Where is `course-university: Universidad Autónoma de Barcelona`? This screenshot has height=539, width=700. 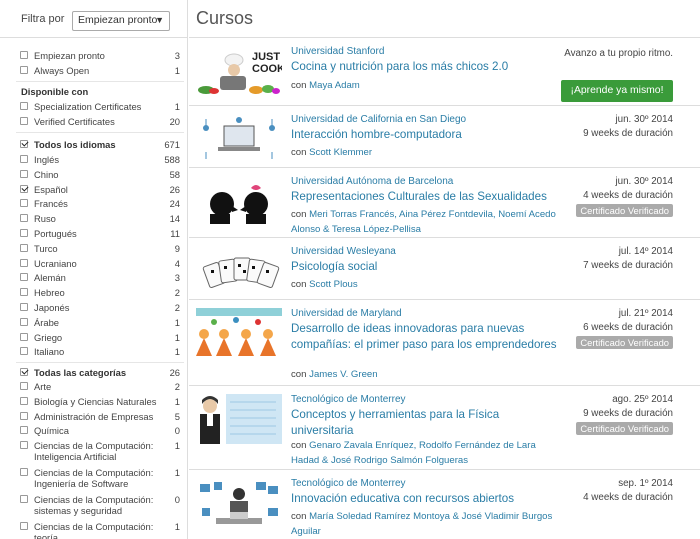 course-university: Universidad Autónoma de Barcelona is located at coordinates (372, 181).